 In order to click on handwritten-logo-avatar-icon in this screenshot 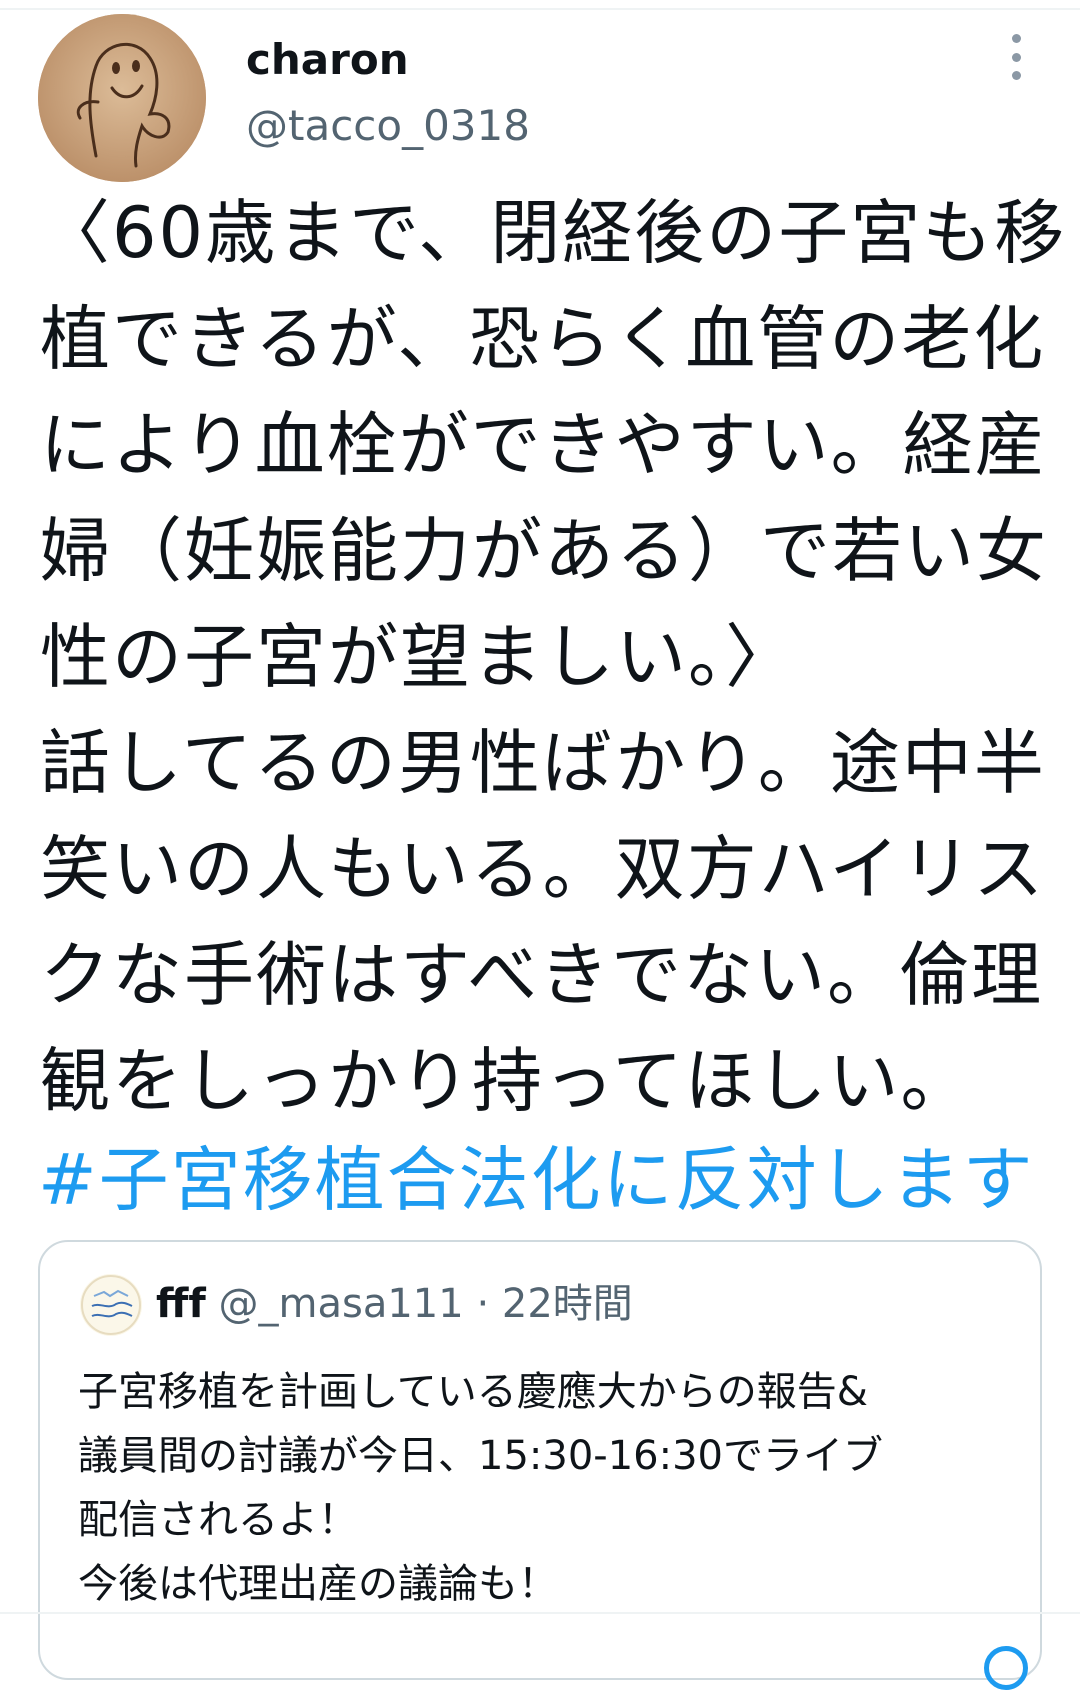, I will do `click(111, 1305)`.